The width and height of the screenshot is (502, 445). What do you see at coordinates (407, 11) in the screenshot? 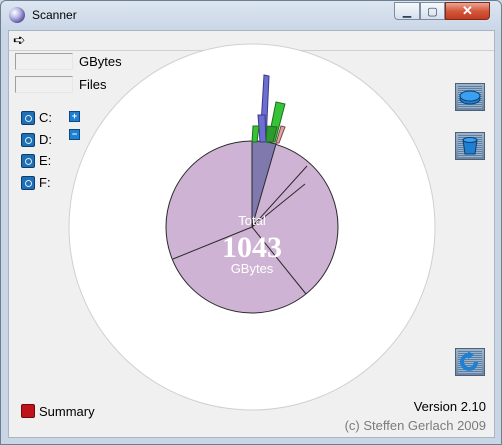
I see `minimize-button: ▁` at bounding box center [407, 11].